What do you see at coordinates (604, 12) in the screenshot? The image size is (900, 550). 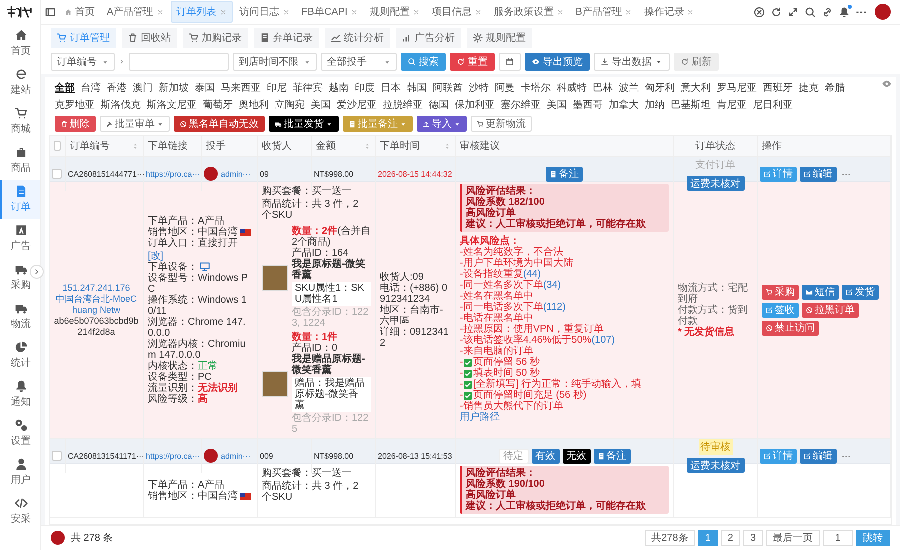 I see `page-tab: B产品管理` at bounding box center [604, 12].